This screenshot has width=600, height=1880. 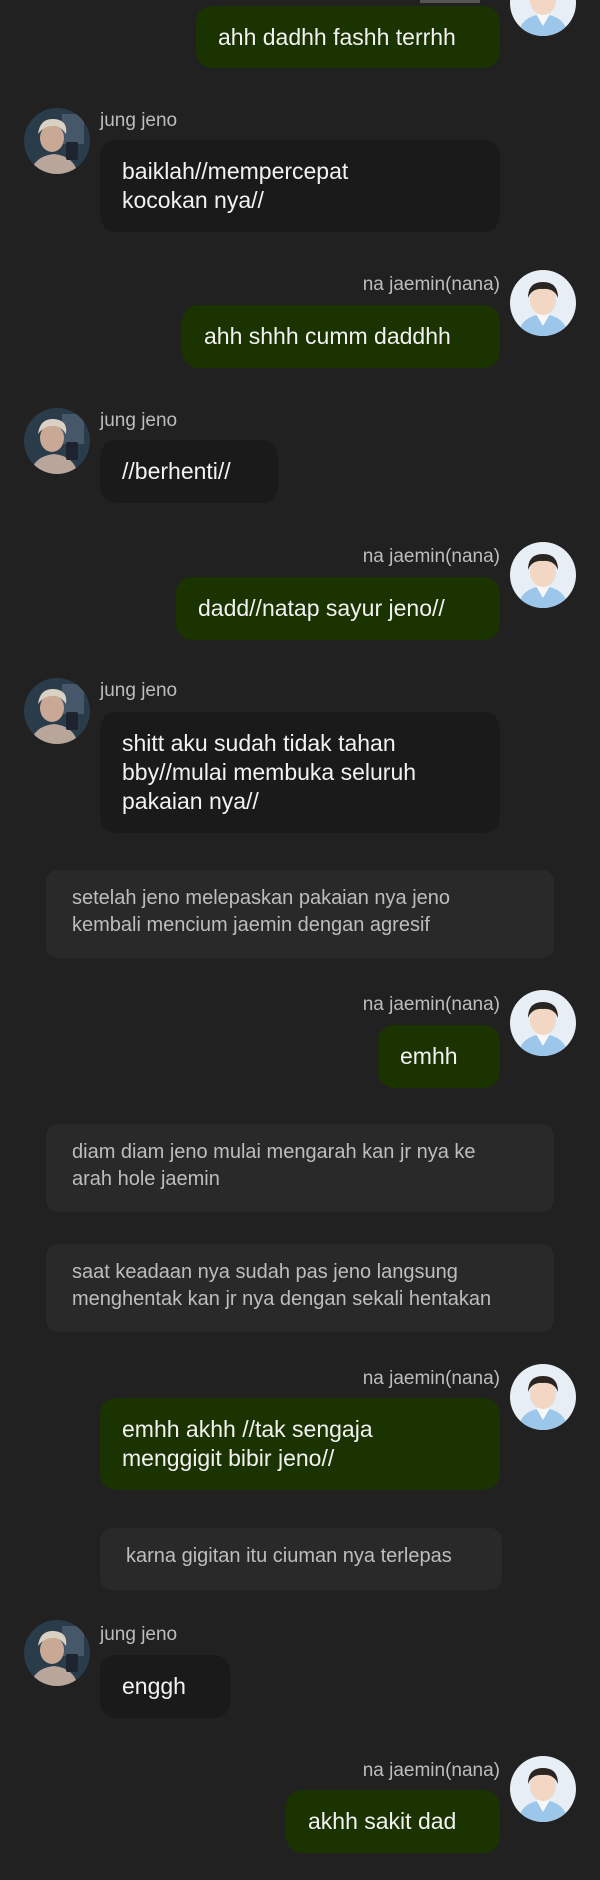 I want to click on message-bubble-outgoing: ahh shhh cumm daddhh, so click(x=341, y=336).